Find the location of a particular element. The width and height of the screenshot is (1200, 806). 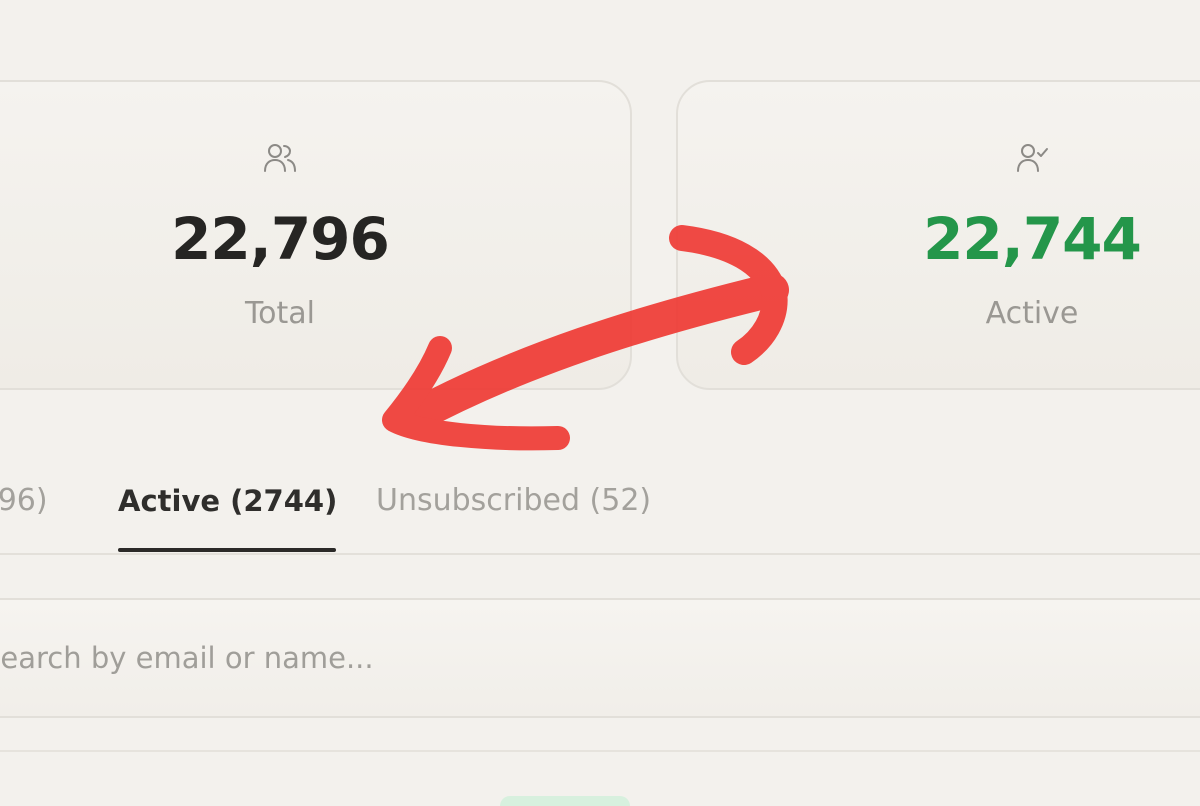

total-count: 22,796 is located at coordinates (280, 239).